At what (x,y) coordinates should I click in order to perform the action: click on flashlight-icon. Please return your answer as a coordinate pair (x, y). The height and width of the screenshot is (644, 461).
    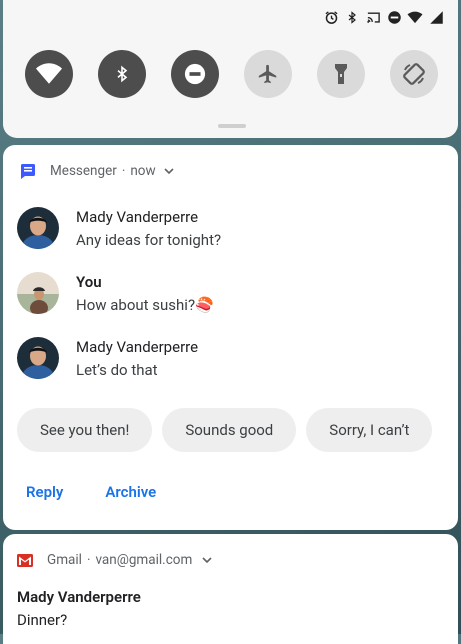
    Looking at the image, I should click on (341, 74).